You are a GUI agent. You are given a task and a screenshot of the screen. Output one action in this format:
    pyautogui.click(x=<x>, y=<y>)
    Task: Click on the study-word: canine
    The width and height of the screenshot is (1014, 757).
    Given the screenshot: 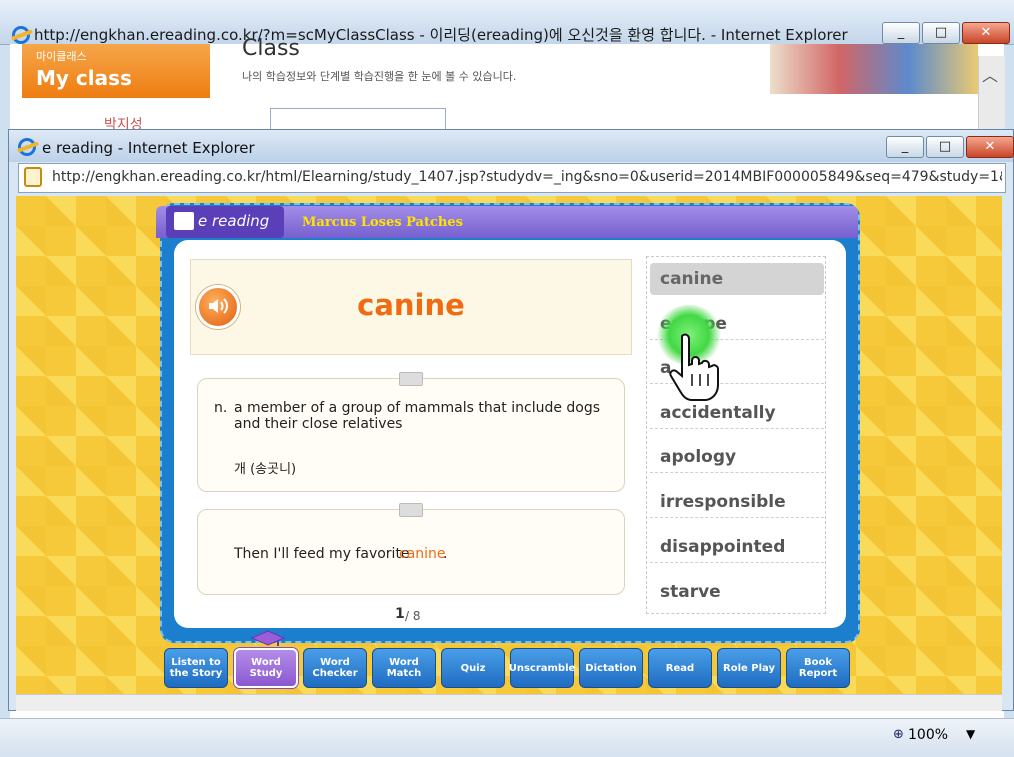 What is the action you would take?
    pyautogui.click(x=411, y=305)
    